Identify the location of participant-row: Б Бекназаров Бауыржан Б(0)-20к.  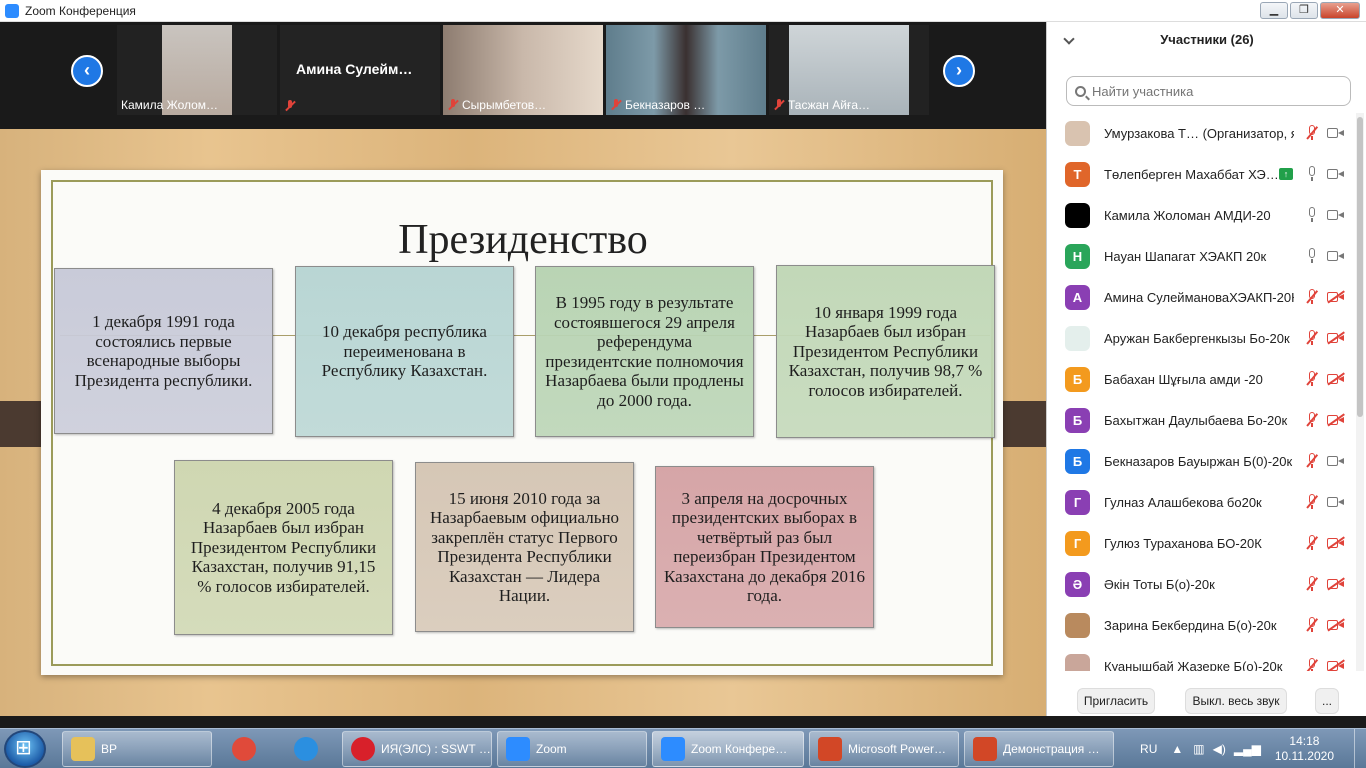
(1201, 461).